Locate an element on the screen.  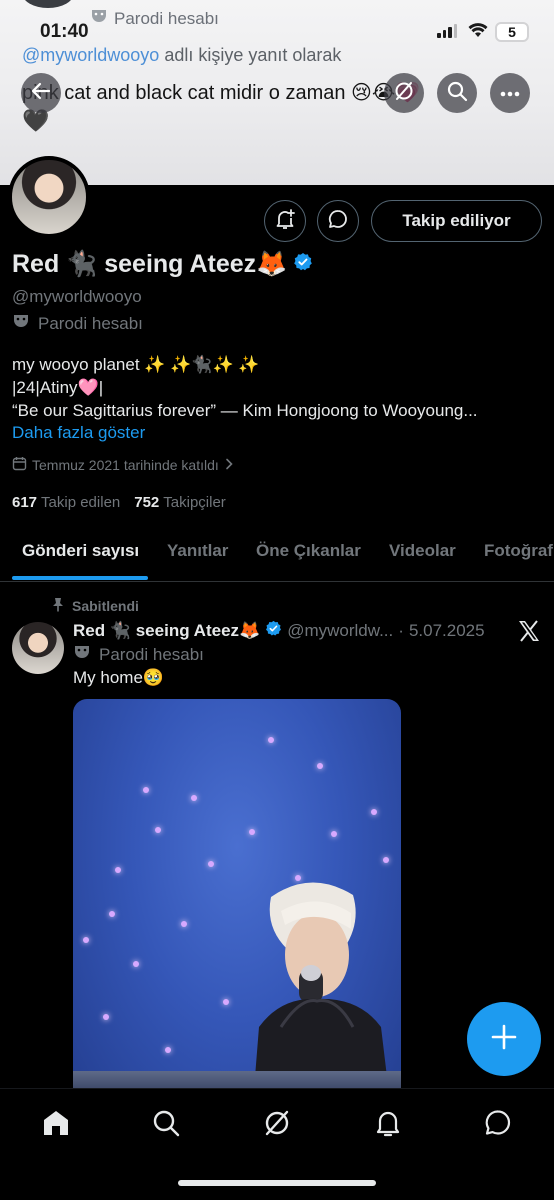
chevron-right-icon is located at coordinates (229, 465).